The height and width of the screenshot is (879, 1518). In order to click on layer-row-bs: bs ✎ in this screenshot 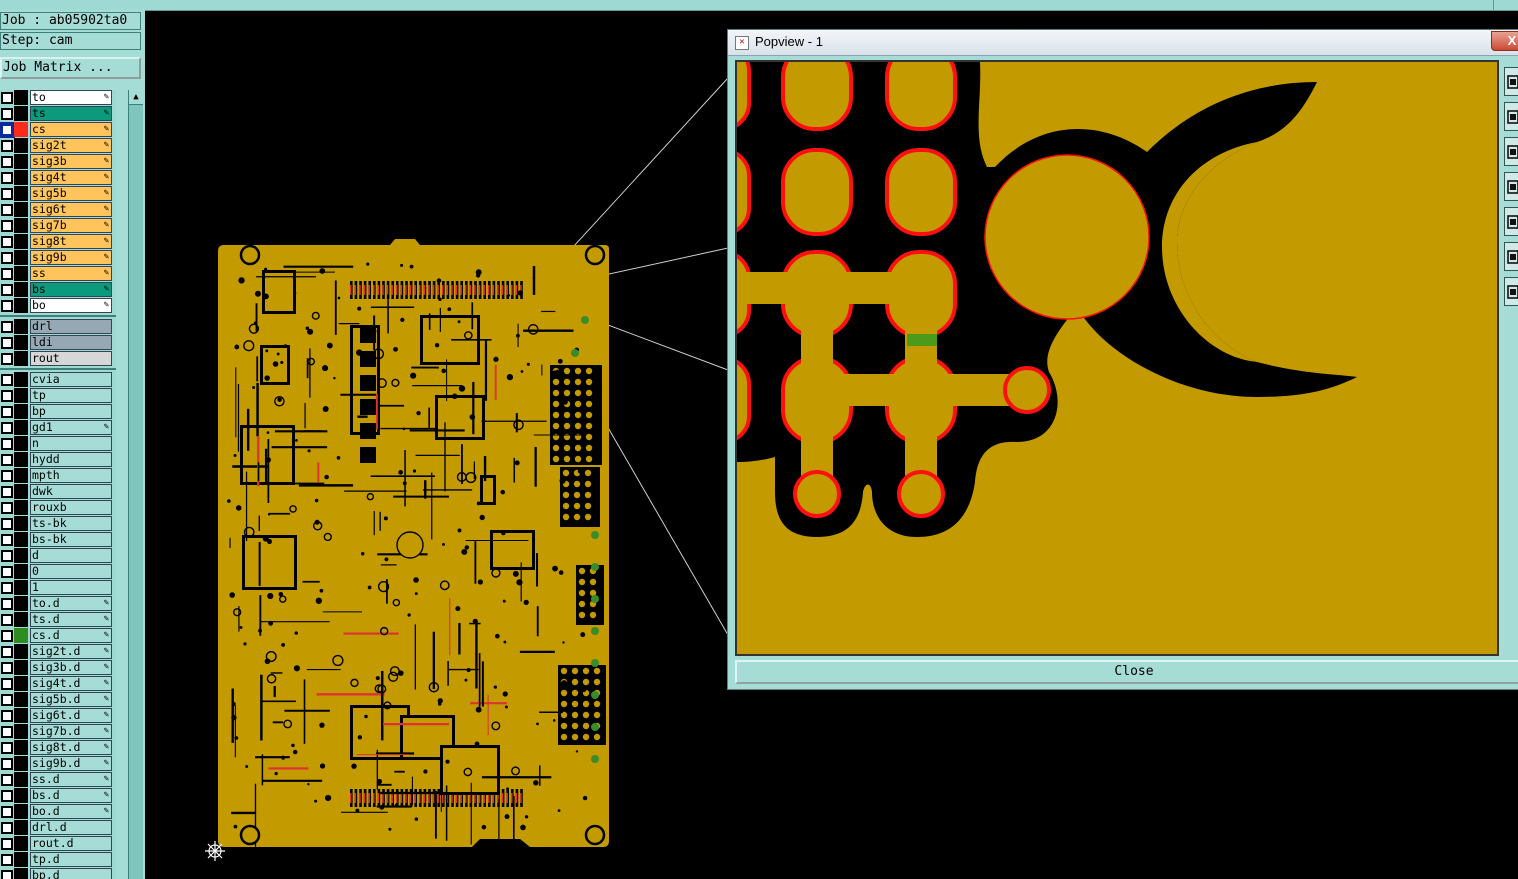, I will do `click(58, 289)`.